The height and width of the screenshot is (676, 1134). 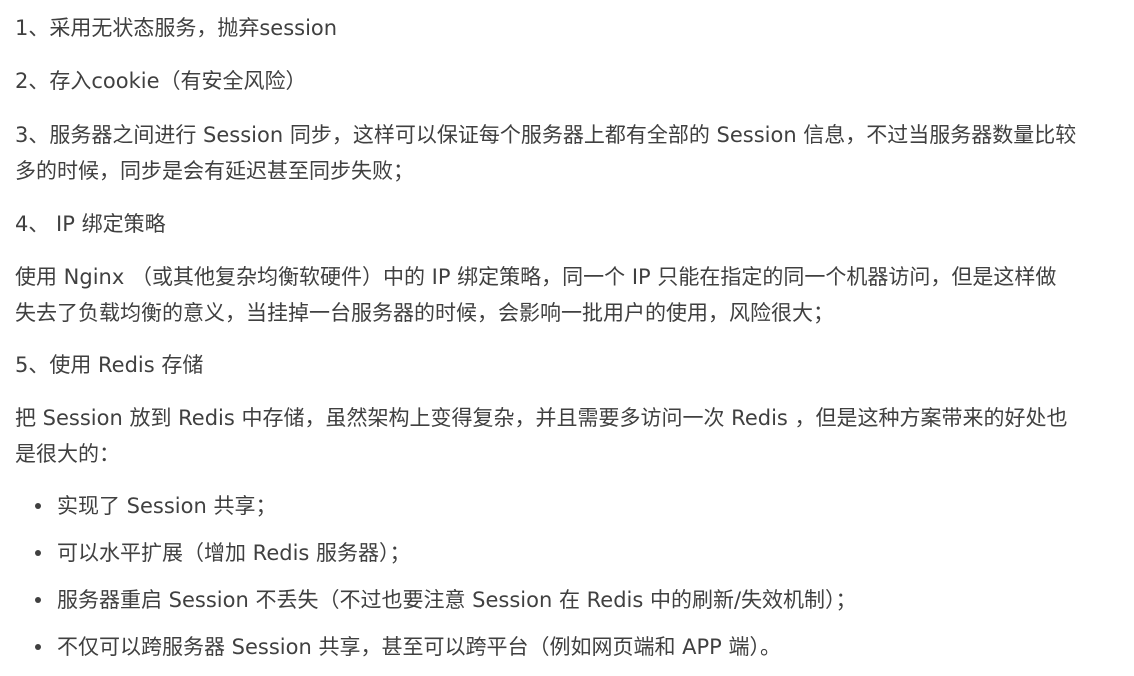 What do you see at coordinates (67, 454) in the screenshot?
I see `text-line: 是很大的：` at bounding box center [67, 454].